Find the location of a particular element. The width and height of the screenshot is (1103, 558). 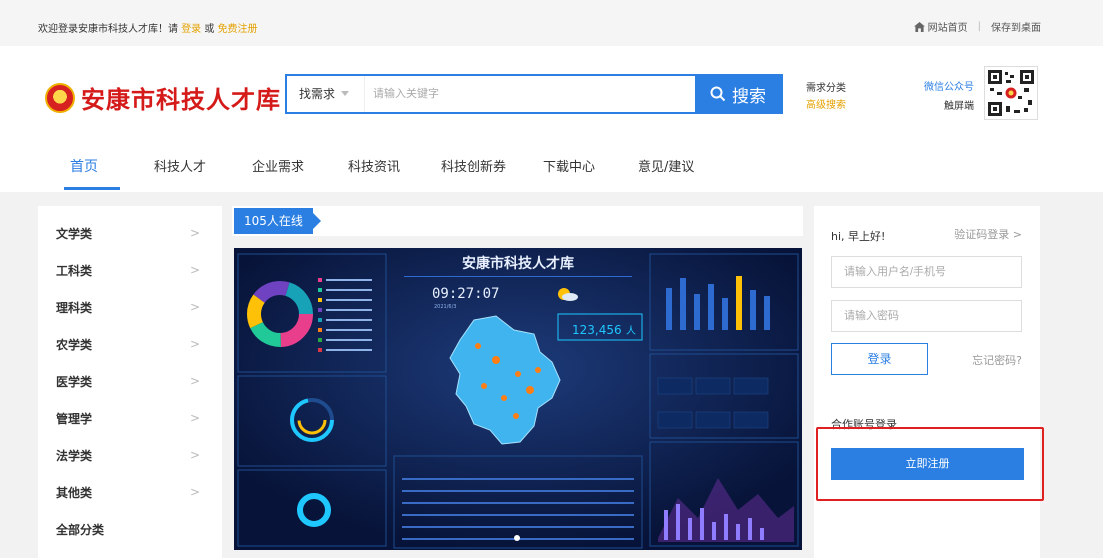

username-input is located at coordinates (926, 272).